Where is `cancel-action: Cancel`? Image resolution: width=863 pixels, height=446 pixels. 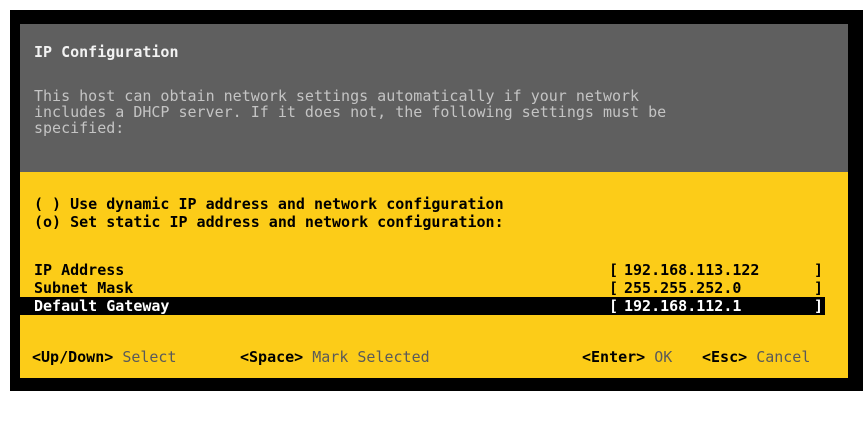 cancel-action: Cancel is located at coordinates (783, 357).